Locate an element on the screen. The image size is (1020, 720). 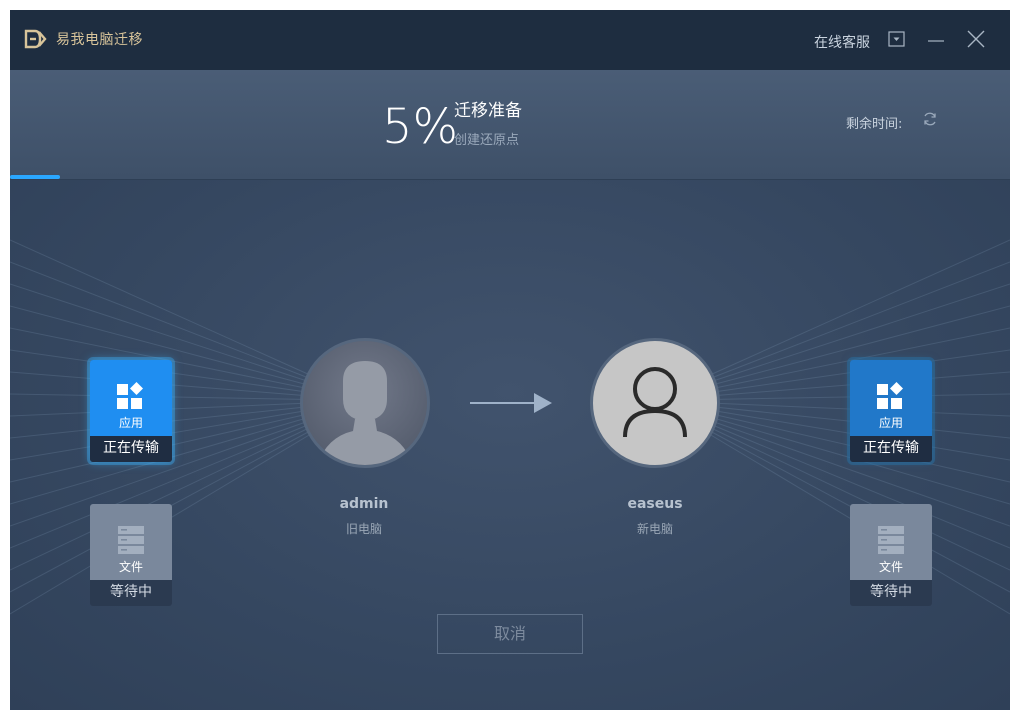
source-files-tile: 文件 等待中 is located at coordinates (131, 555).